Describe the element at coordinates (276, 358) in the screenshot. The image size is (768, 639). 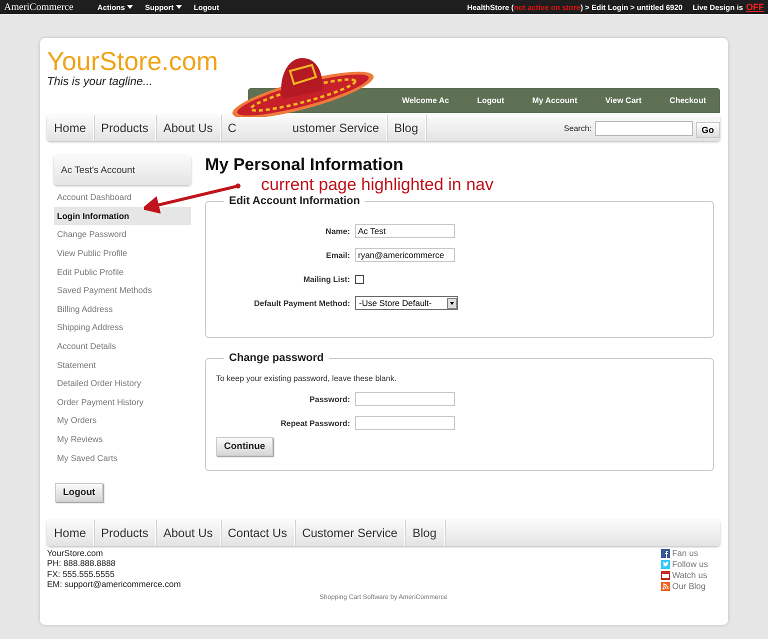
I see `section-legend: Change password` at that location.